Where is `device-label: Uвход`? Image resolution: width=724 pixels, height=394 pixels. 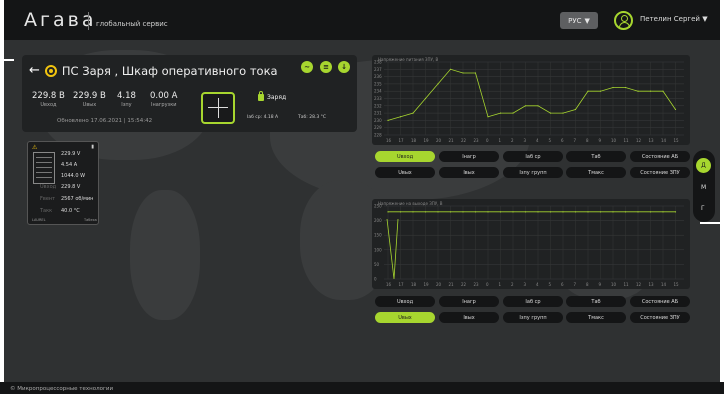 device-label: Uвход is located at coordinates (48, 187).